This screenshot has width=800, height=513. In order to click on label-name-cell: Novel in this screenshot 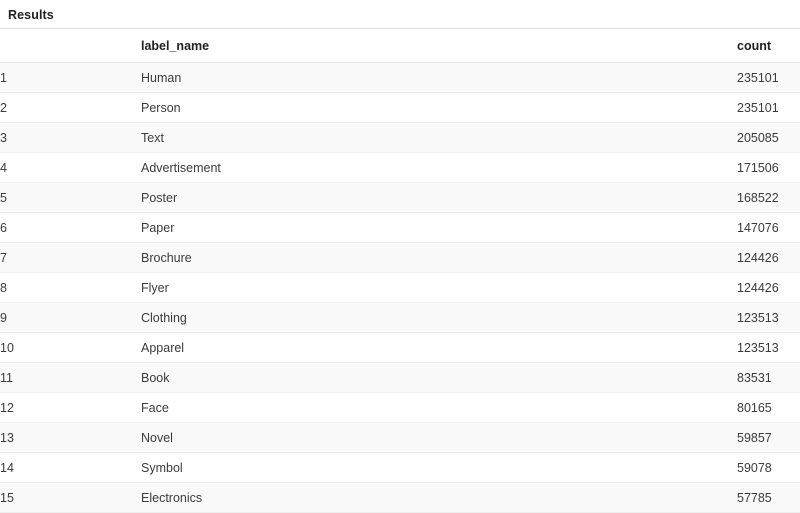, I will do `click(439, 437)`.